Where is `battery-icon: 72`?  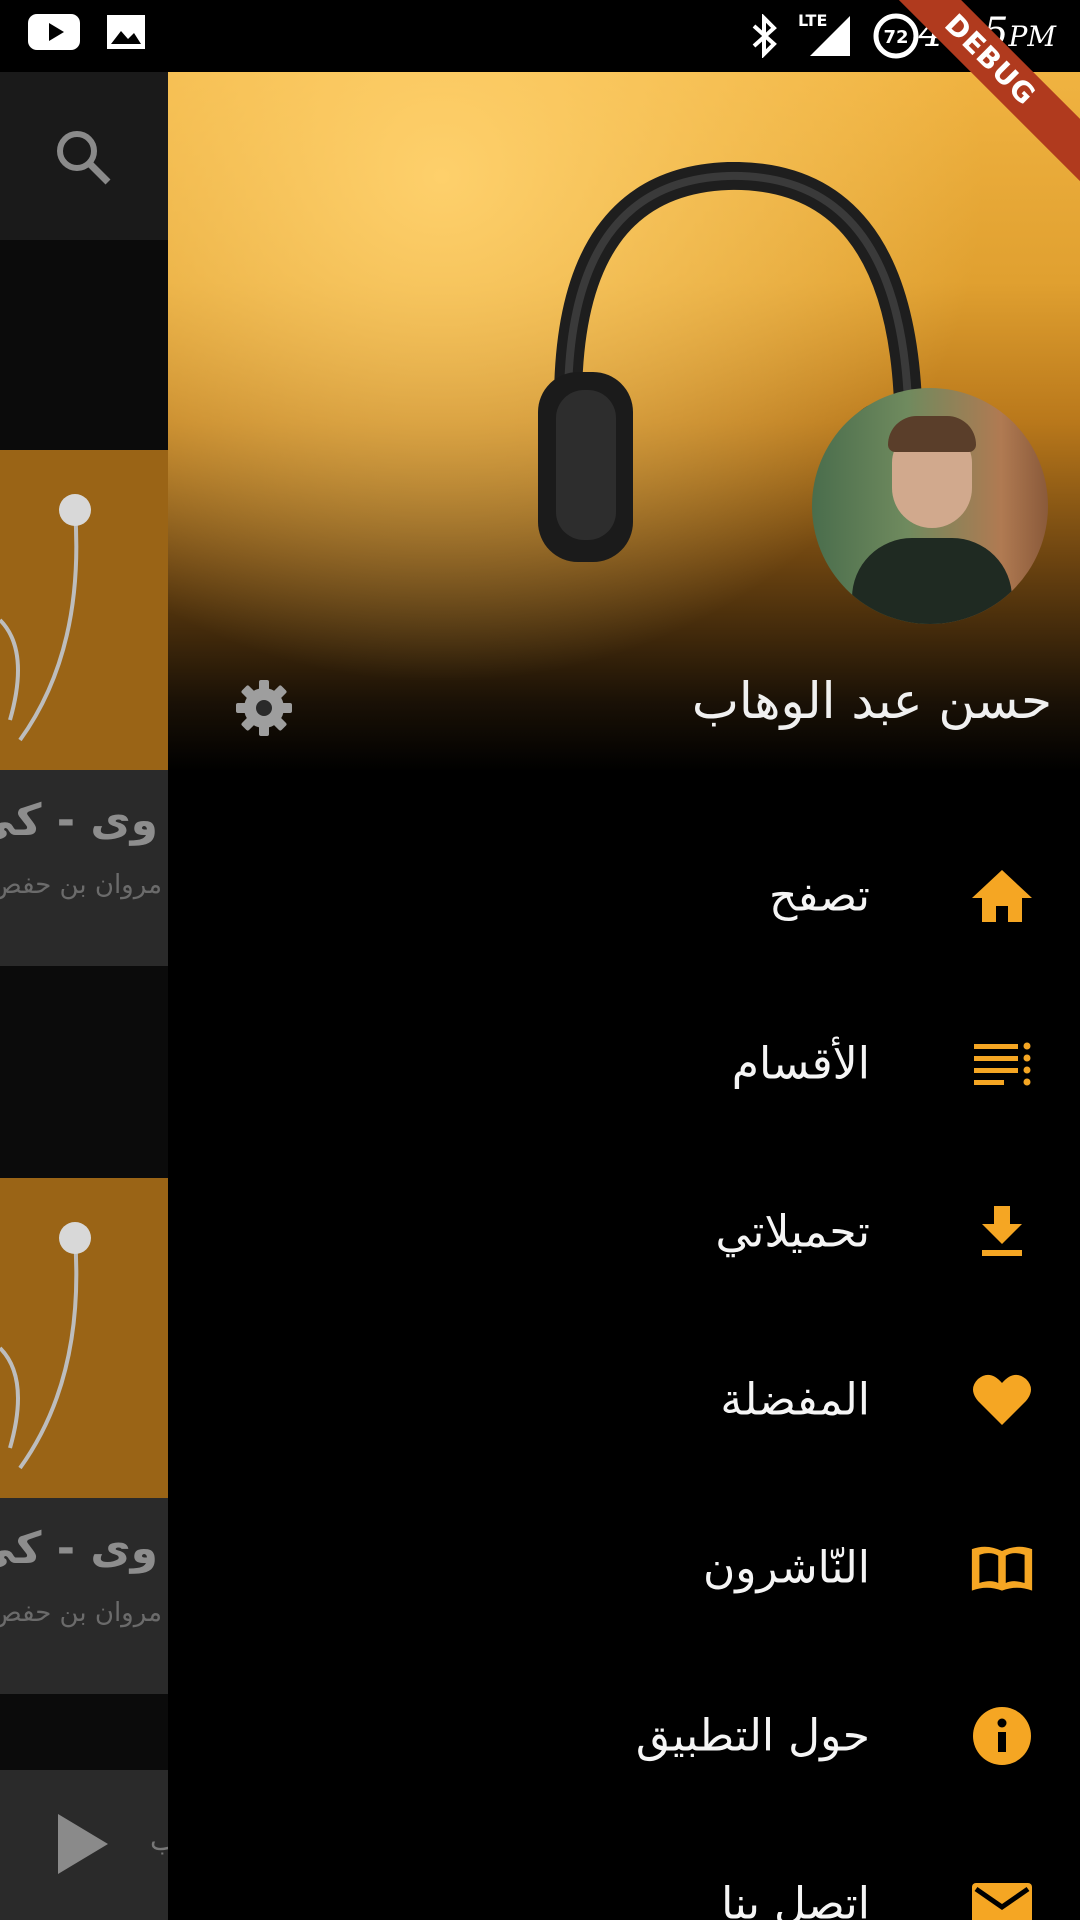
battery-icon: 72 is located at coordinates (896, 38).